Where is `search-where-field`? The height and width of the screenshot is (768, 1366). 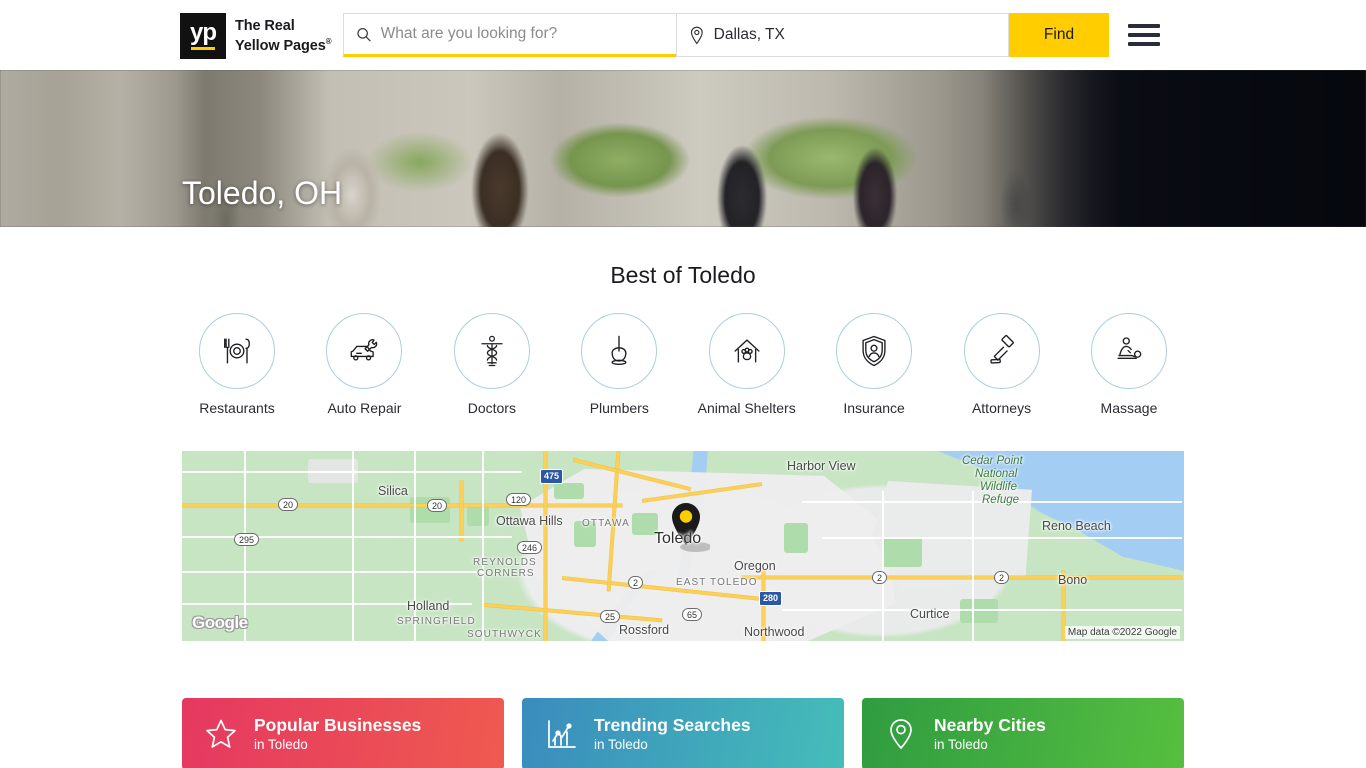 search-where-field is located at coordinates (842, 35).